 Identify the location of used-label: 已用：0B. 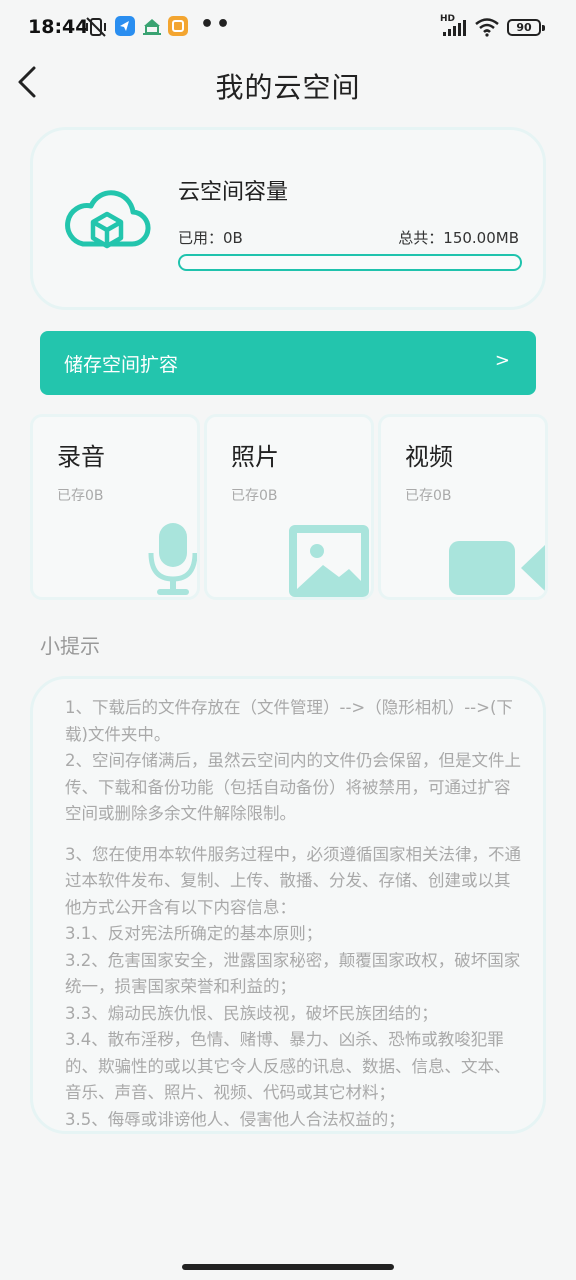
(210, 238).